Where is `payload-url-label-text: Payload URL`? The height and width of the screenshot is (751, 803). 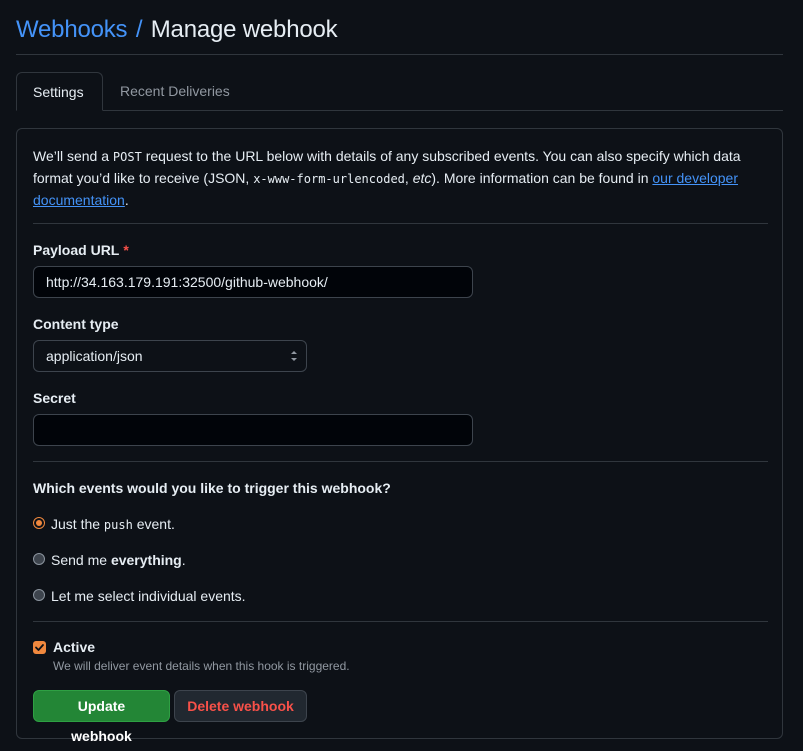 payload-url-label-text: Payload URL is located at coordinates (76, 250).